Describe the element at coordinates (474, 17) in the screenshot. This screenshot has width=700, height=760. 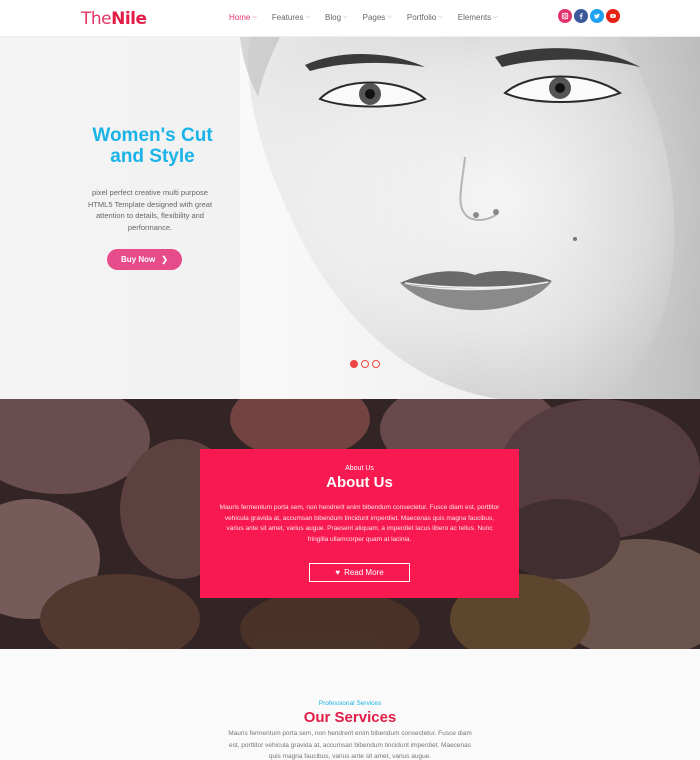
I see `nav-item-label: Elements` at that location.